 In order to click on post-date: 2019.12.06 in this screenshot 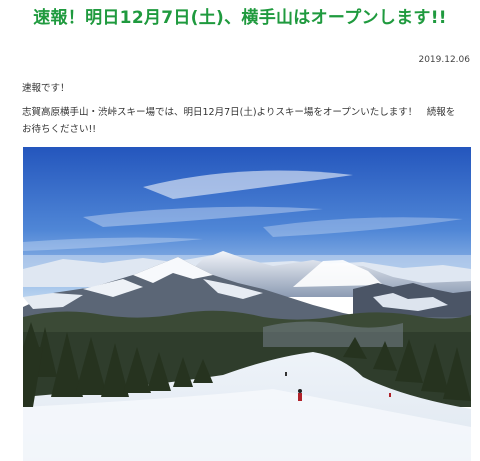, I will do `click(444, 60)`.